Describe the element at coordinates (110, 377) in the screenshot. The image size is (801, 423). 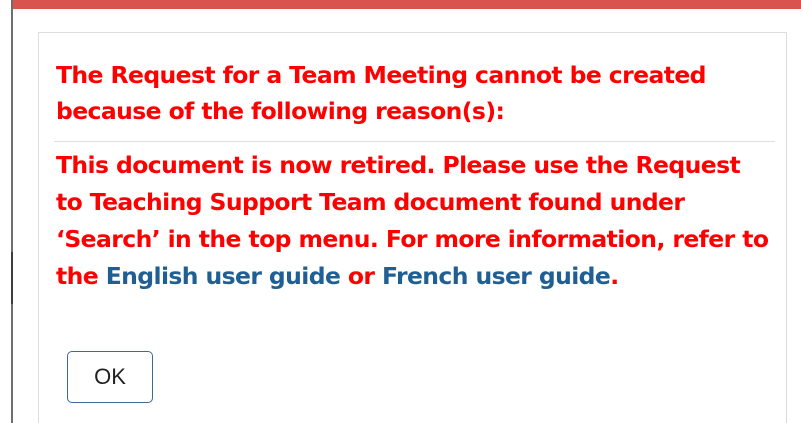
I see `ok-button: OK` at that location.